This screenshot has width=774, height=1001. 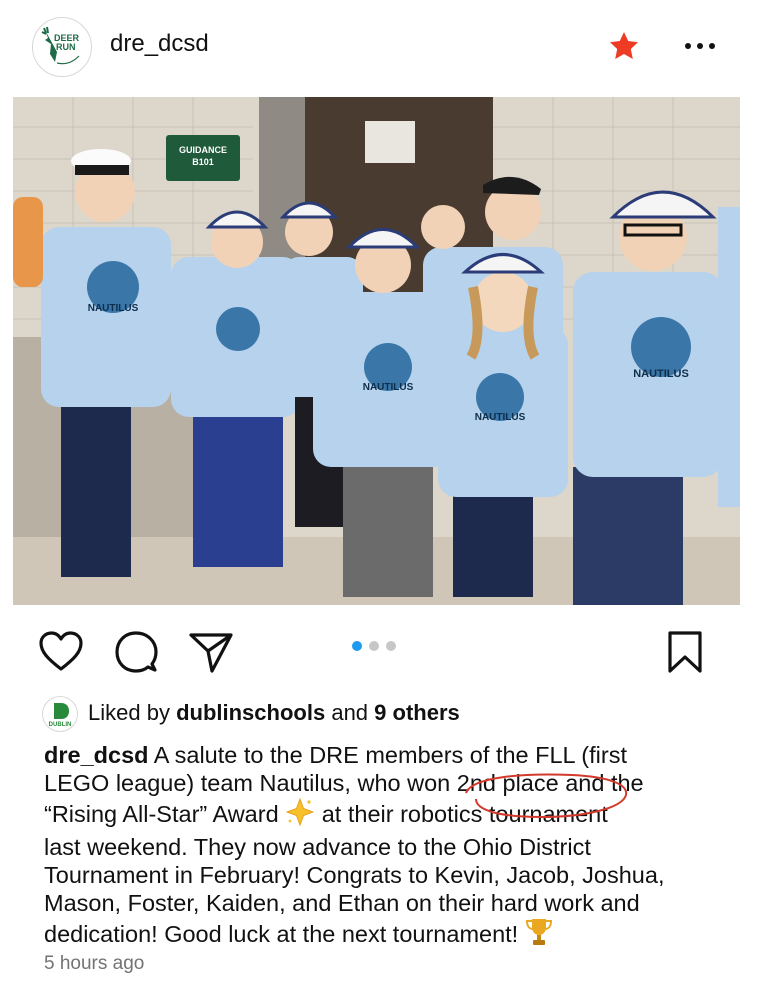 What do you see at coordinates (387, 653) in the screenshot?
I see `post-actions` at bounding box center [387, 653].